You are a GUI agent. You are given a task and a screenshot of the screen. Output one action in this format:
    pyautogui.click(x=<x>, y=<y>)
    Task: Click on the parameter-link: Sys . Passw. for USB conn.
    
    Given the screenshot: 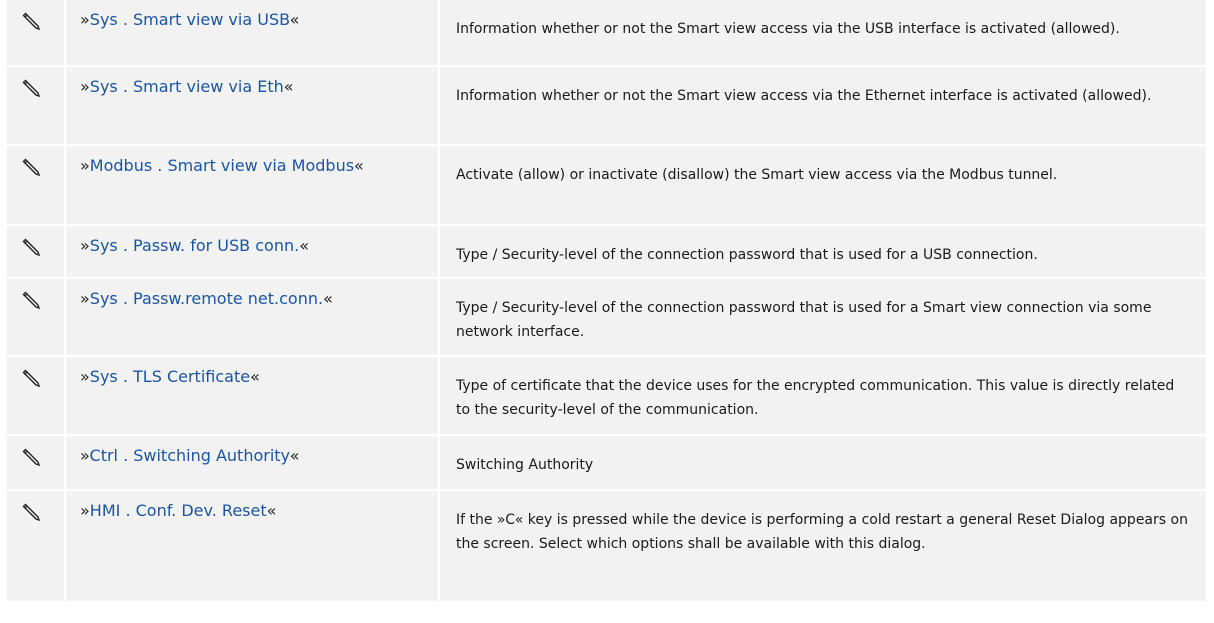 What is the action you would take?
    pyautogui.click(x=194, y=245)
    